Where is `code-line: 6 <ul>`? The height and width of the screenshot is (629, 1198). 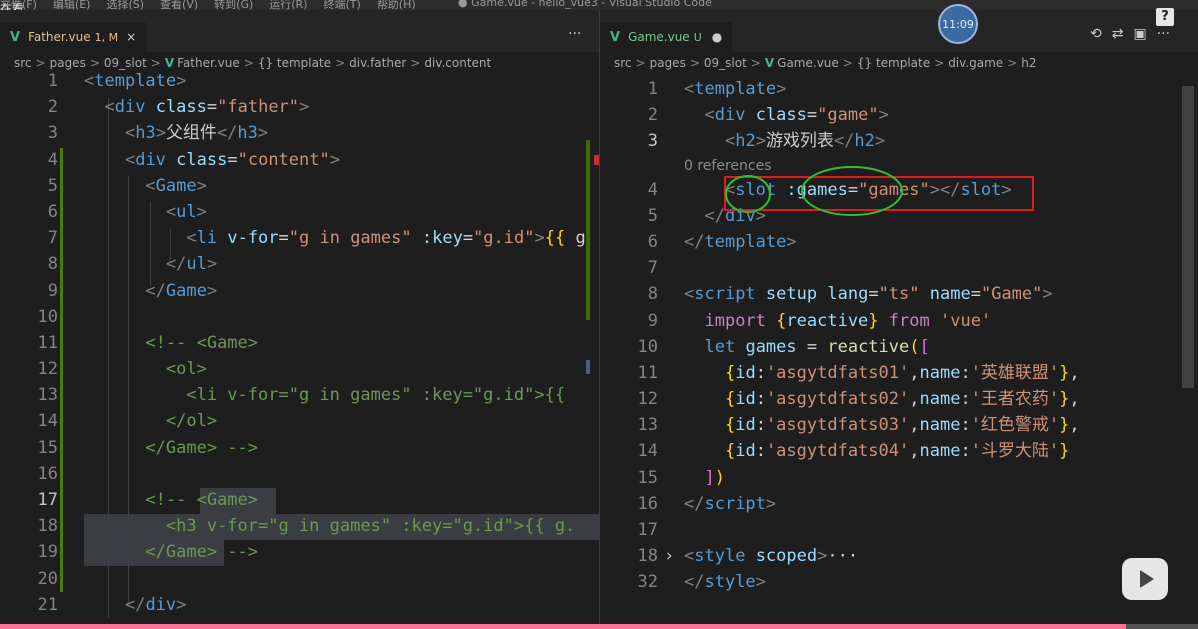
code-line: 6 <ul> is located at coordinates (299, 212).